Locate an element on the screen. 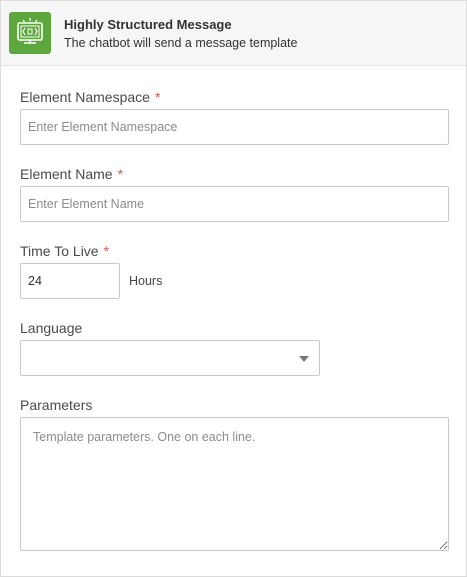 The width and height of the screenshot is (467, 577). namespace-label: Element Namespace * is located at coordinates (90, 97).